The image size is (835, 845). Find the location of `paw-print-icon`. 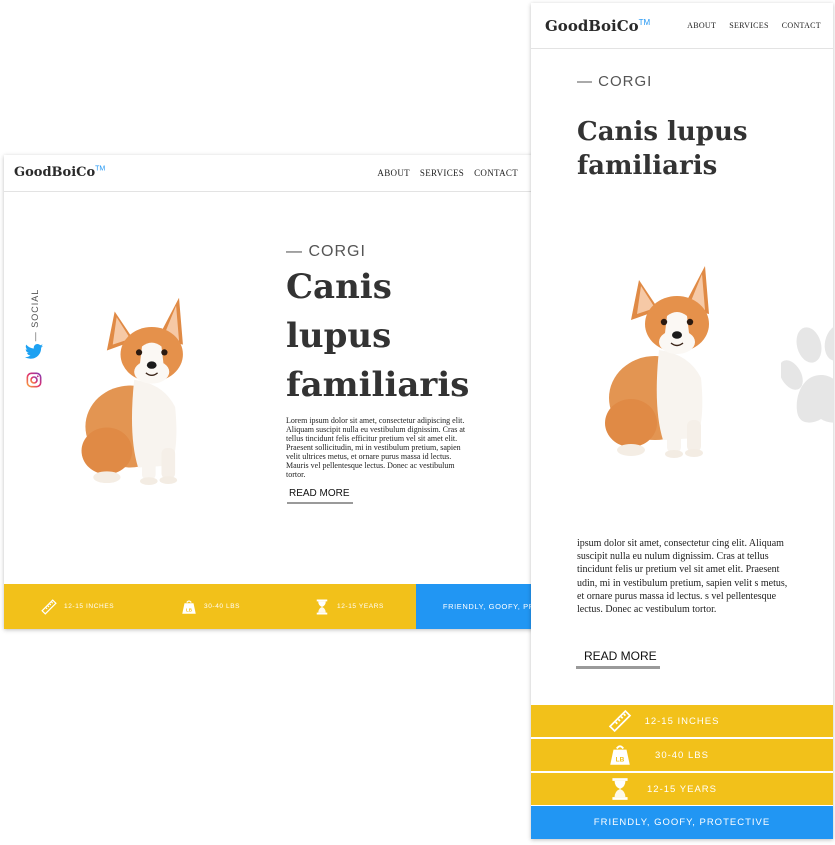

paw-print-icon is located at coordinates (807, 378).